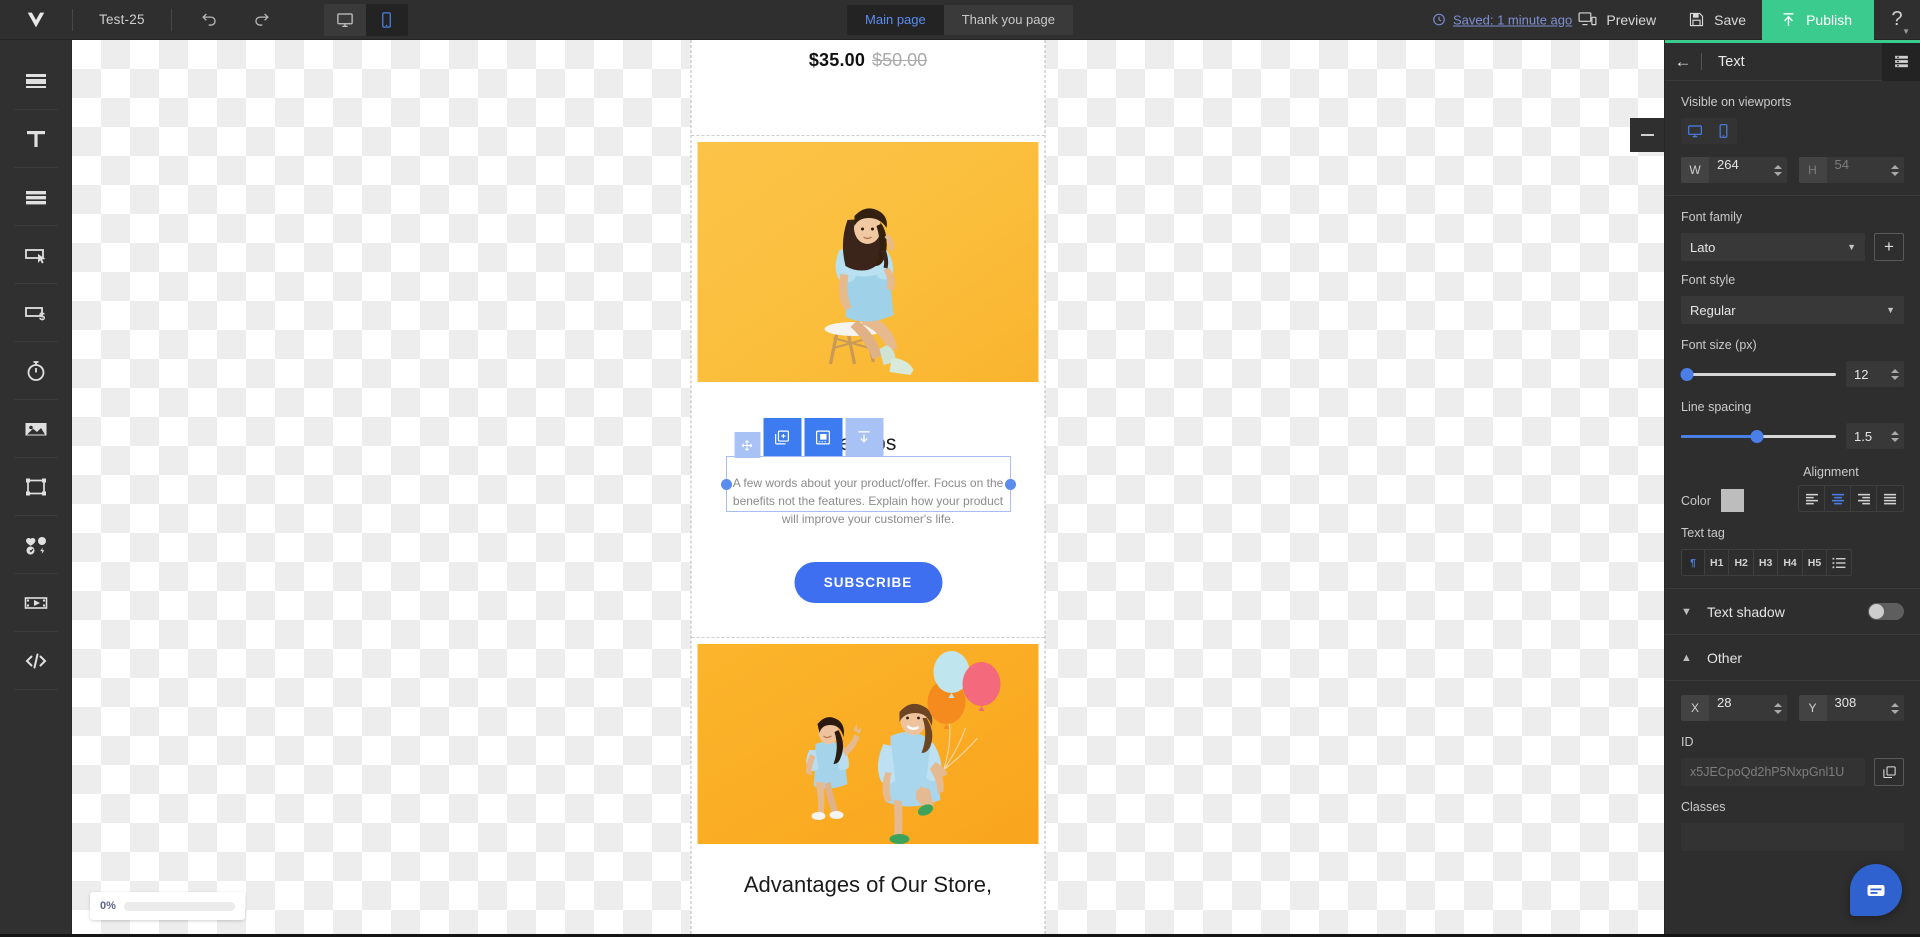 This screenshot has width=1920, height=937. What do you see at coordinates (36, 313) in the screenshot?
I see `sidebar-item-payment-button: $` at bounding box center [36, 313].